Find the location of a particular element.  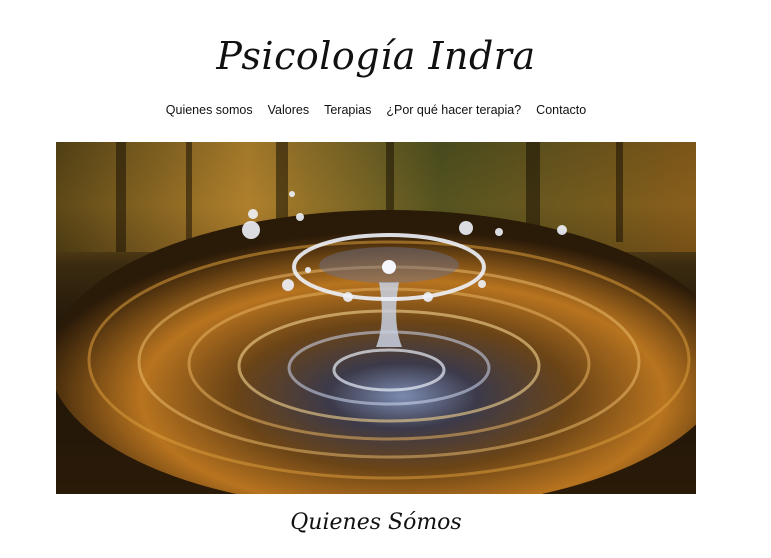

nav-item-contacto: Contacto is located at coordinates (561, 110).